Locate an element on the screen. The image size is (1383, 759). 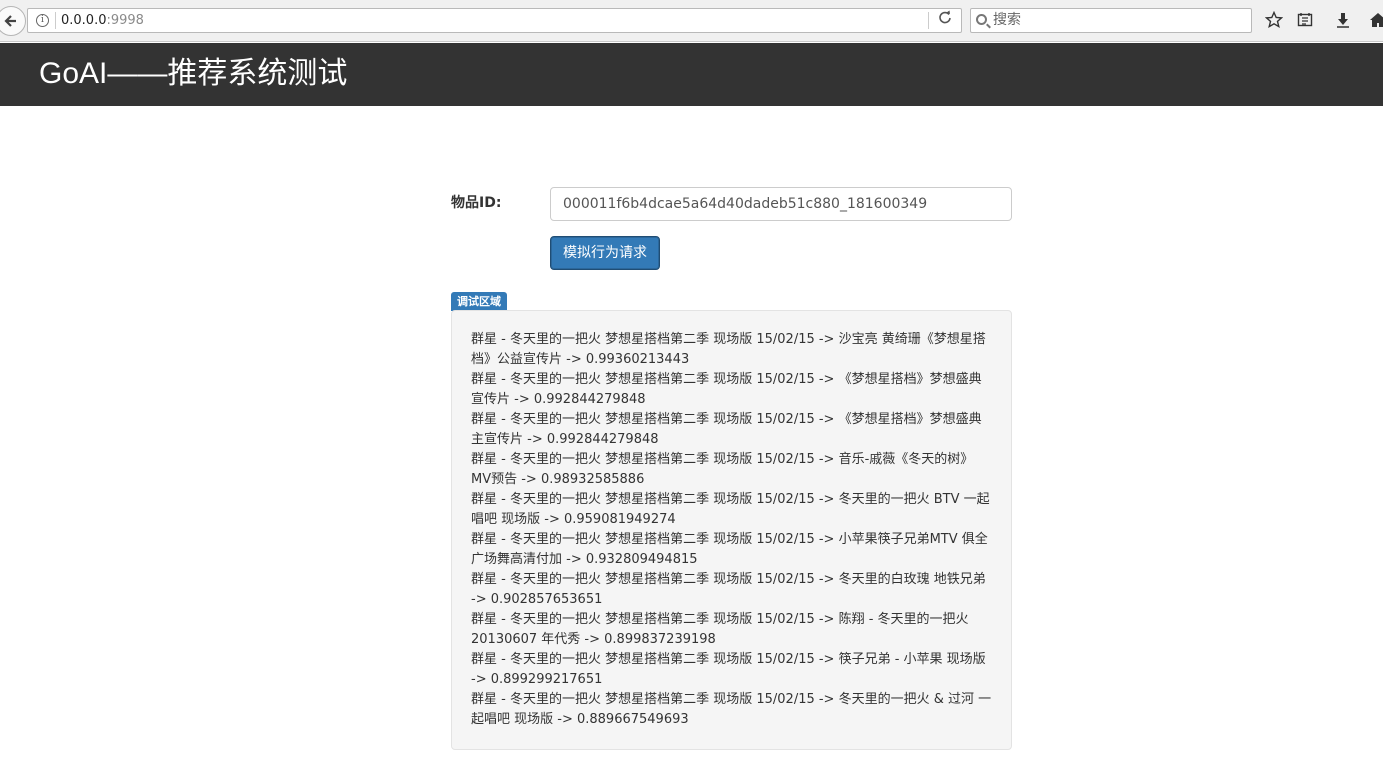
back-button is located at coordinates (13, 21).